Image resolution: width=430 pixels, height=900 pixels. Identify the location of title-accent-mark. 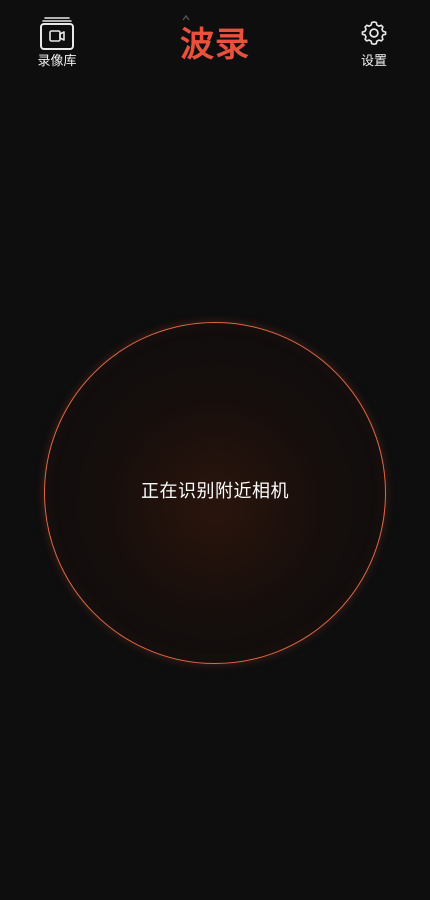
(186, 17).